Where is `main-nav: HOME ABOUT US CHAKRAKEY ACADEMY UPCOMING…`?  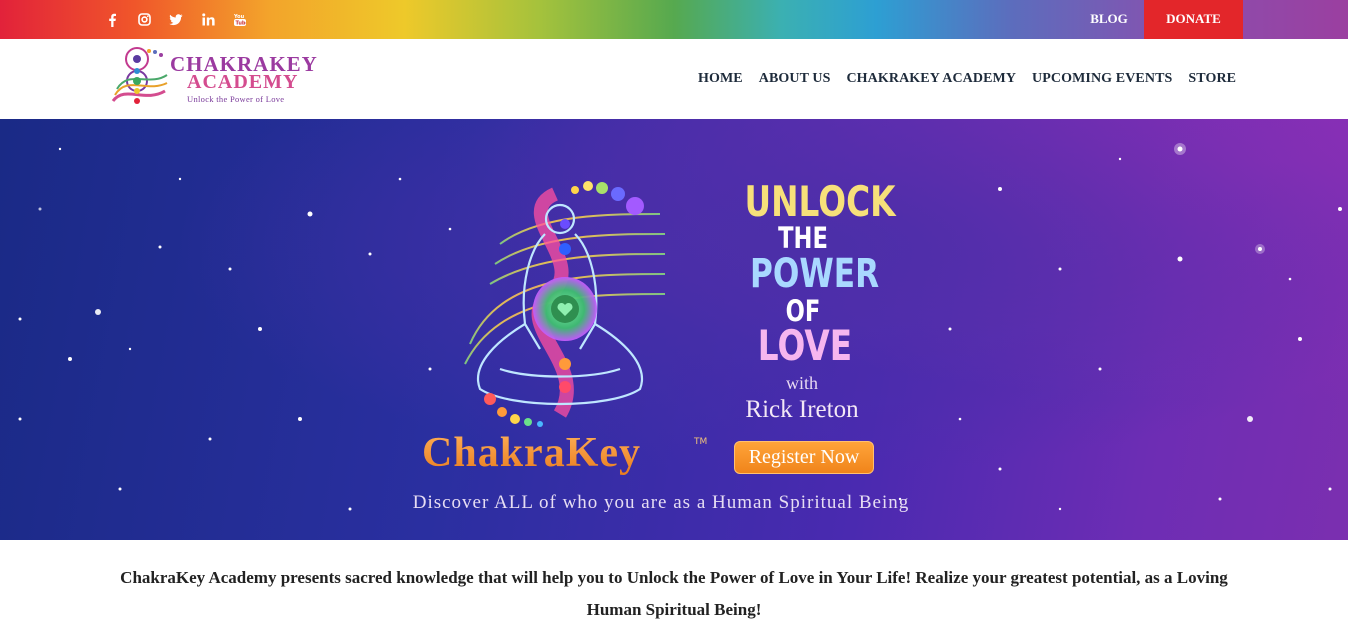 main-nav: HOME ABOUT US CHAKRAKEY ACADEMY UPCOMING… is located at coordinates (967, 79).